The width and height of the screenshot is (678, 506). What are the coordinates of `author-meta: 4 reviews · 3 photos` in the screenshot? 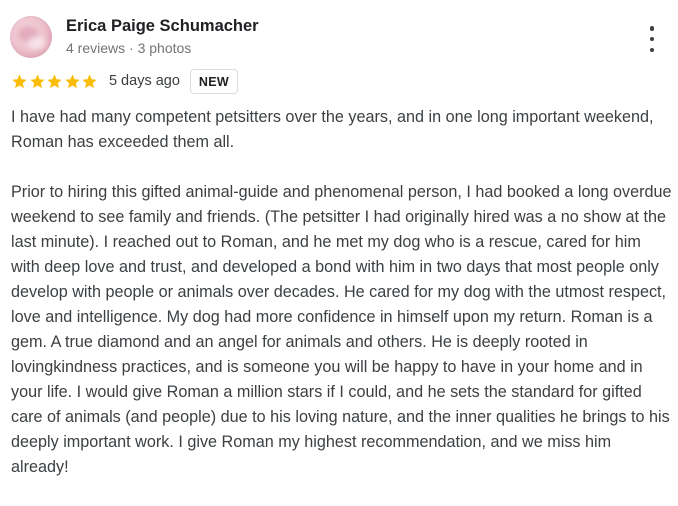 It's located at (129, 48).